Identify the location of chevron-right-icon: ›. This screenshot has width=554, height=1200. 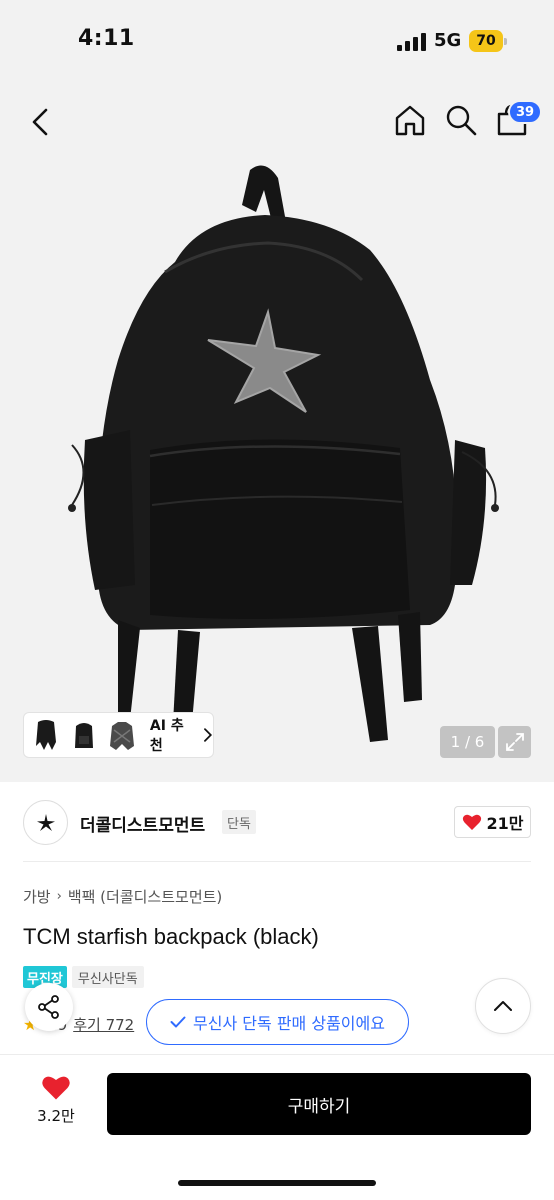
(59, 896).